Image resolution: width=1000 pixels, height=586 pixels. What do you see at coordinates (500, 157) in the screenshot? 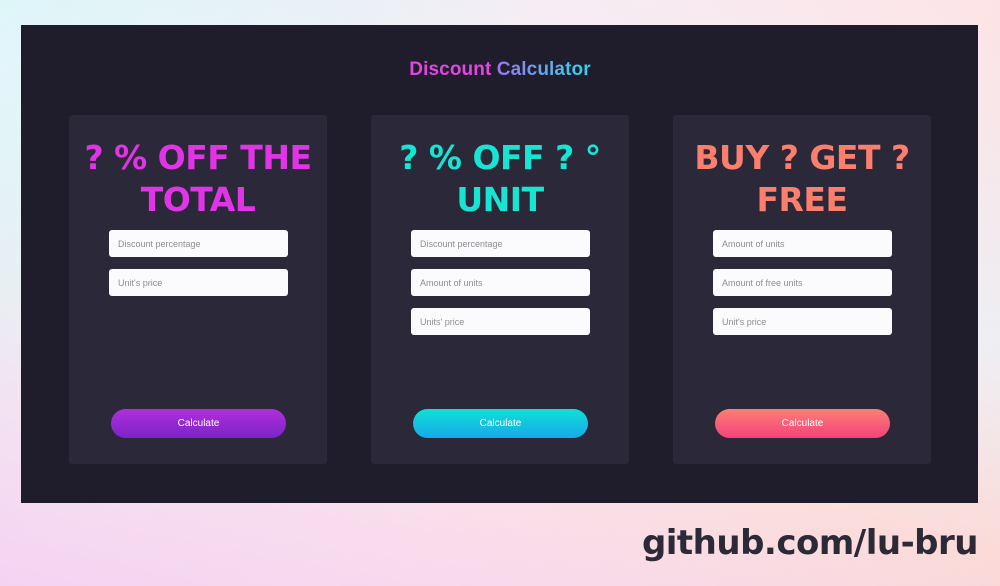
I see `card-heading-line-1: ? % OFF ? °` at bounding box center [500, 157].